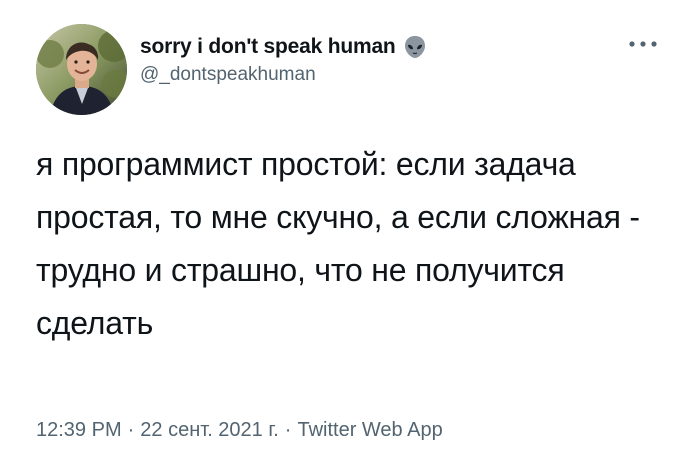 The image size is (700, 473). I want to click on avatar, so click(81, 69).